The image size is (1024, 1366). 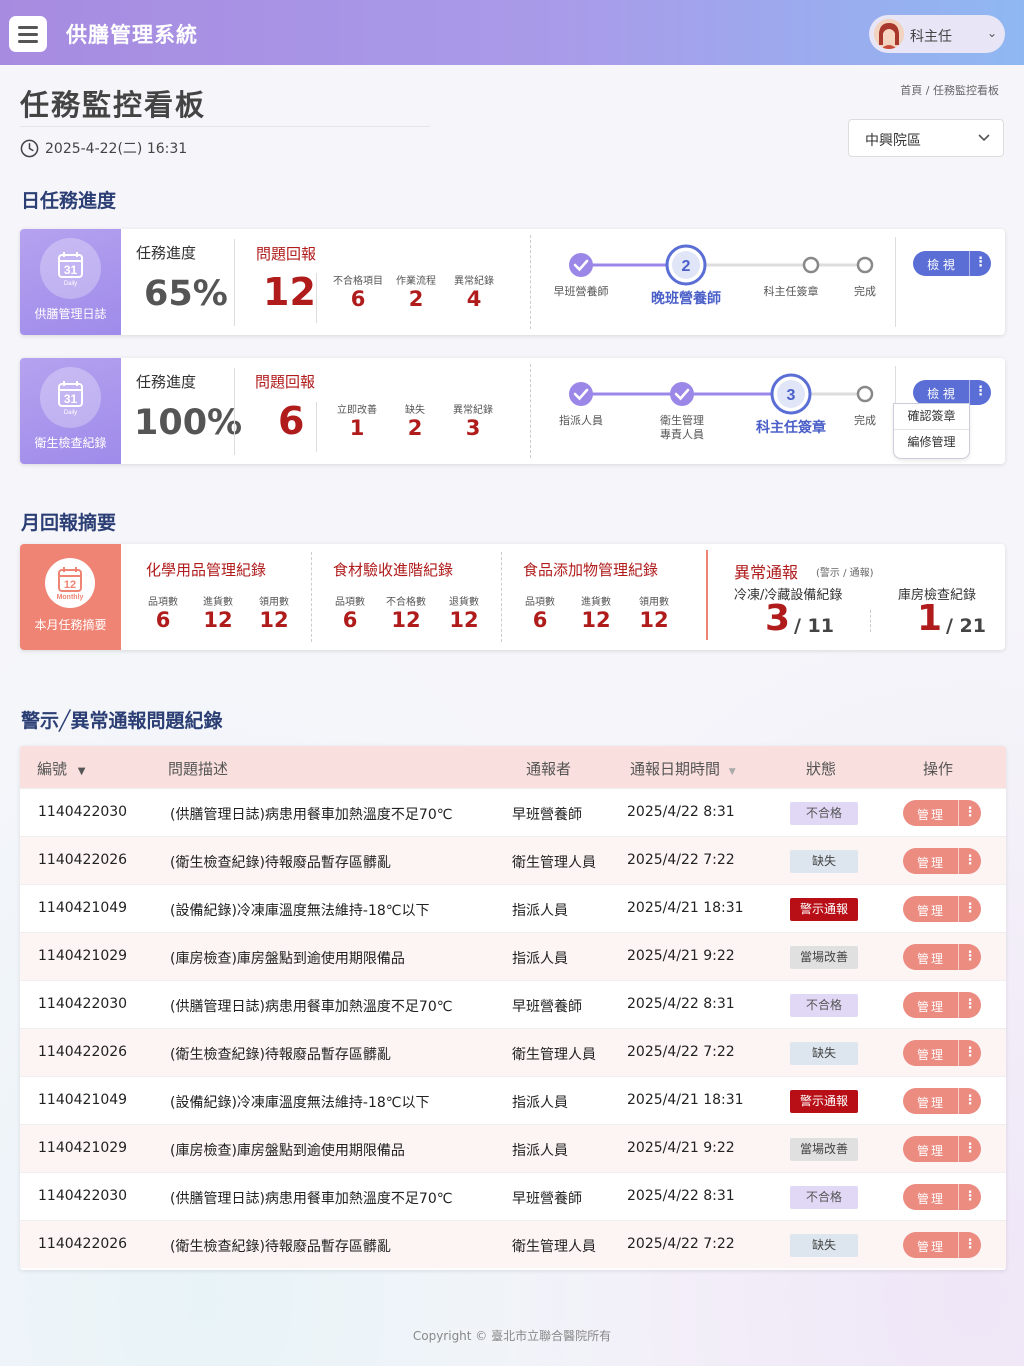 I want to click on action-dropdown-menu: 確認簽章 編修管理, so click(x=931, y=431).